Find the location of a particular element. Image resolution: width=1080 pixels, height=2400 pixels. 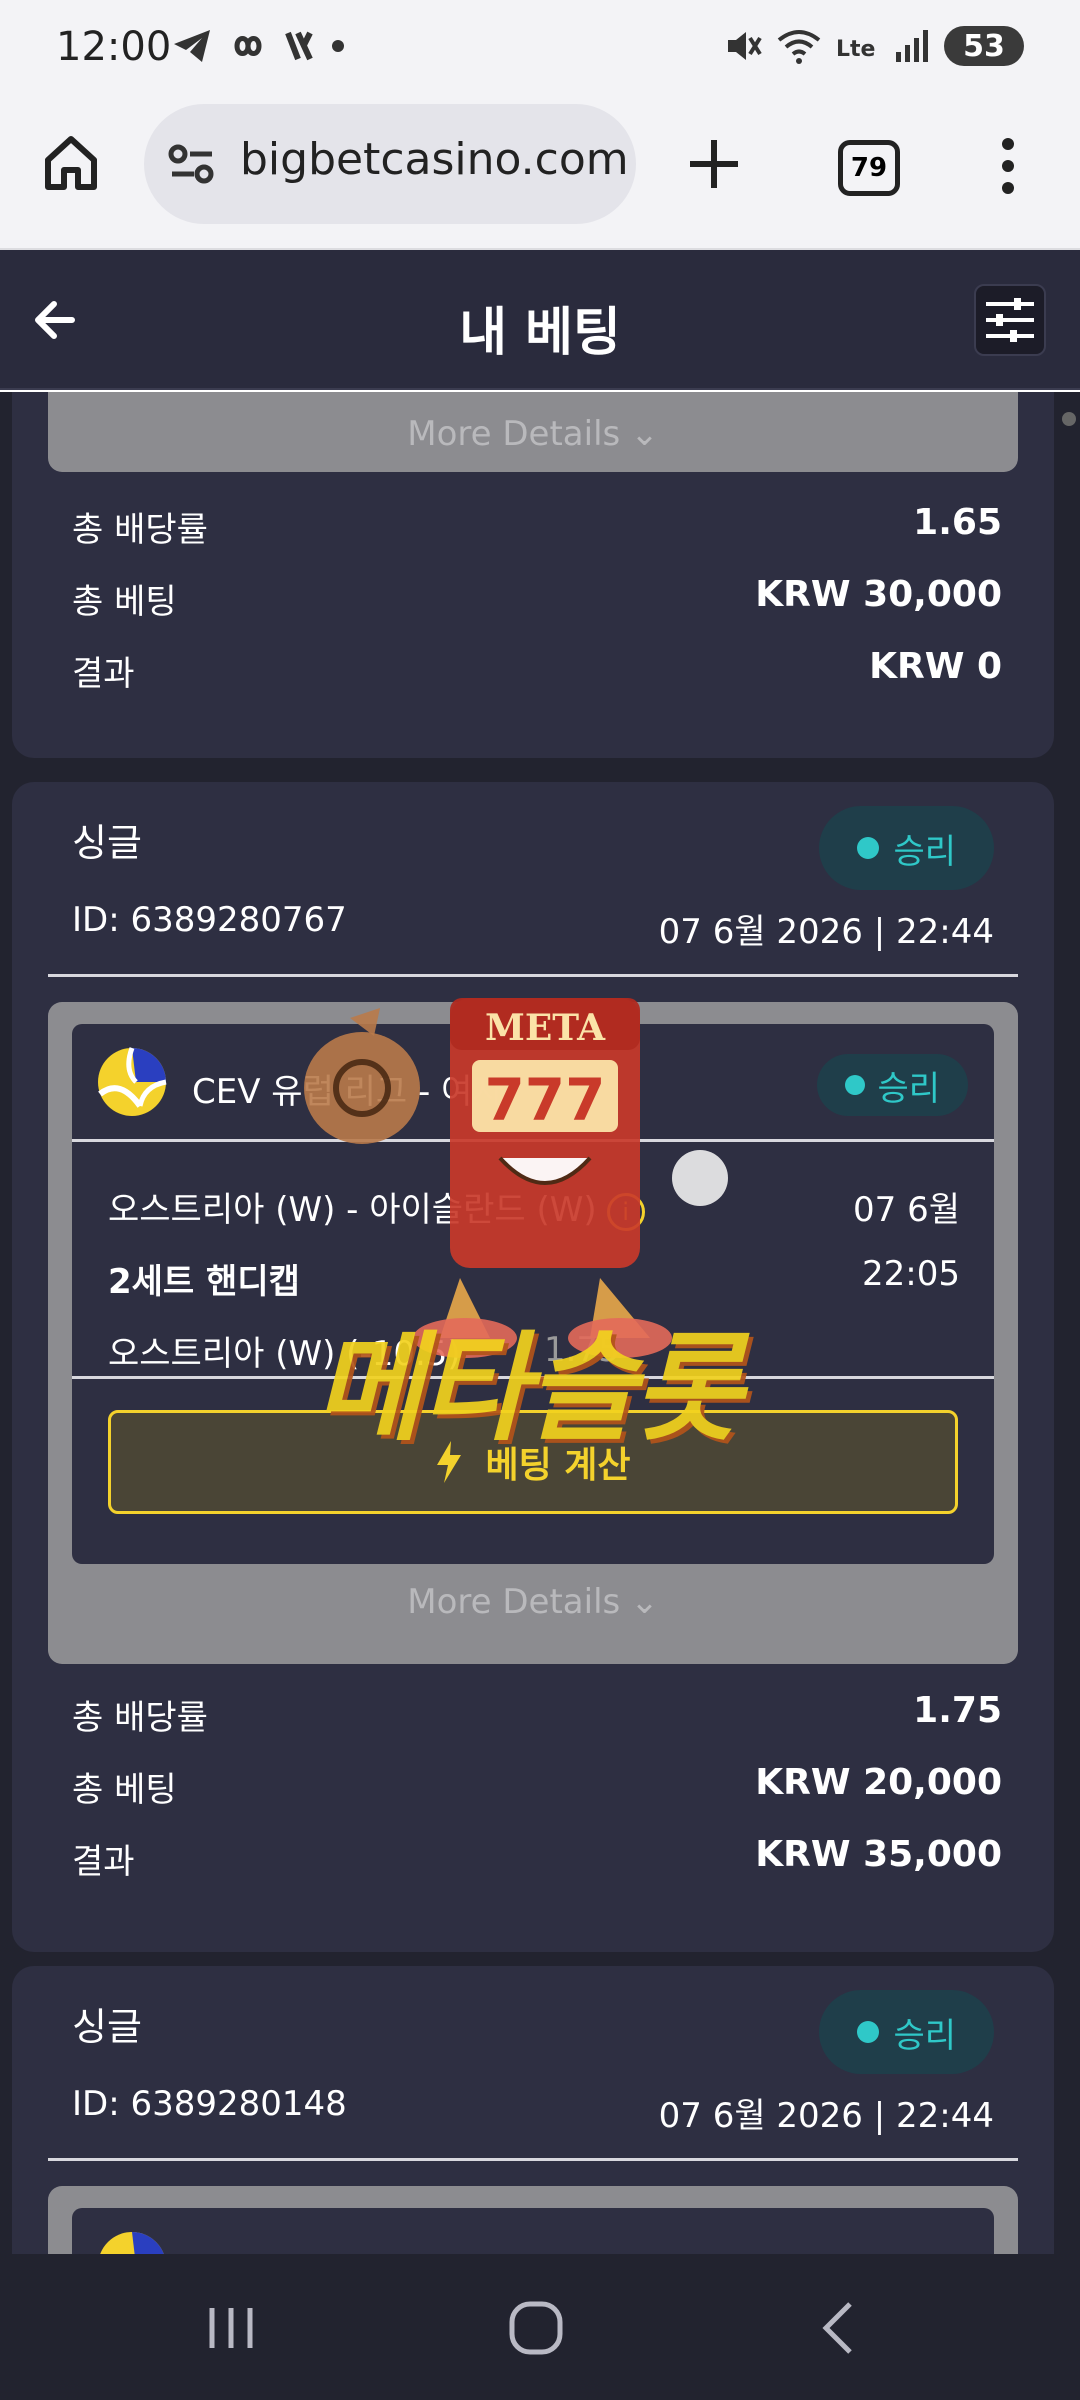

page-title: 내 베팅 is located at coordinates (540, 333).